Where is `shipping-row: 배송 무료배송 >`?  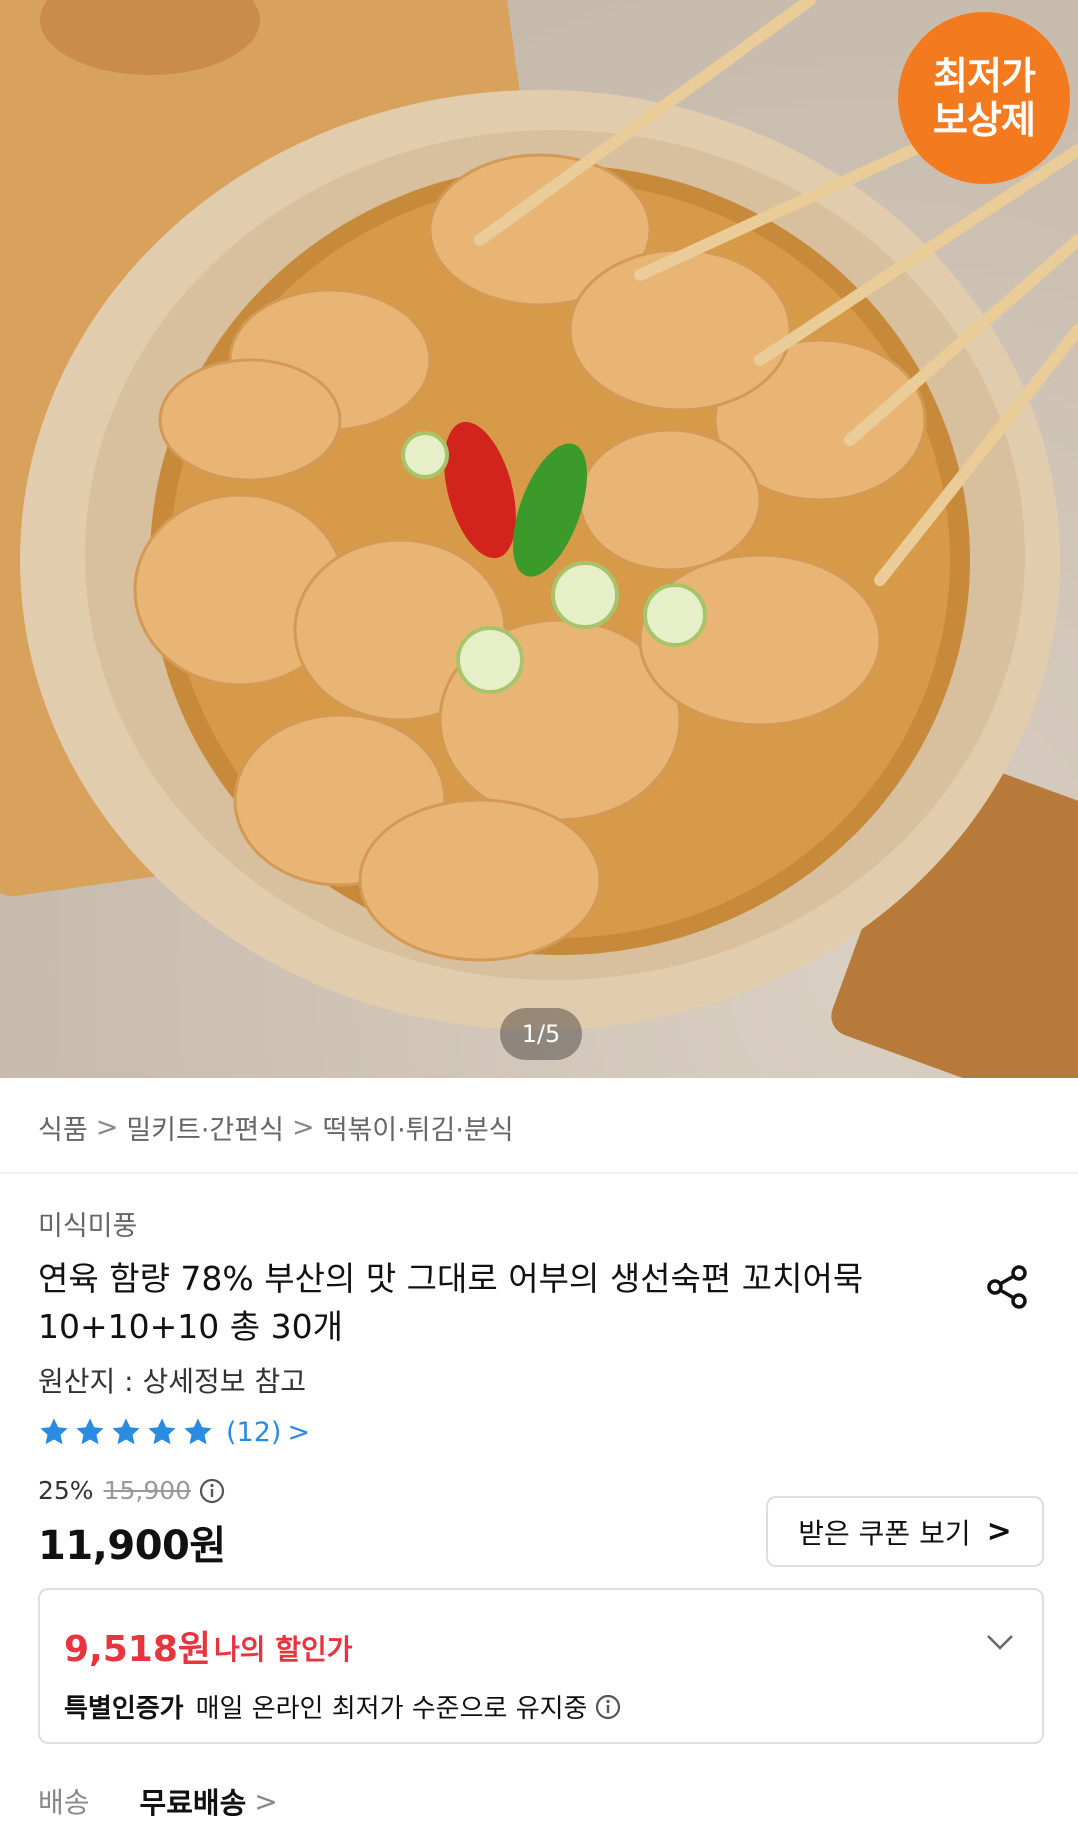 shipping-row: 배송 무료배송 > is located at coordinates (158, 1801).